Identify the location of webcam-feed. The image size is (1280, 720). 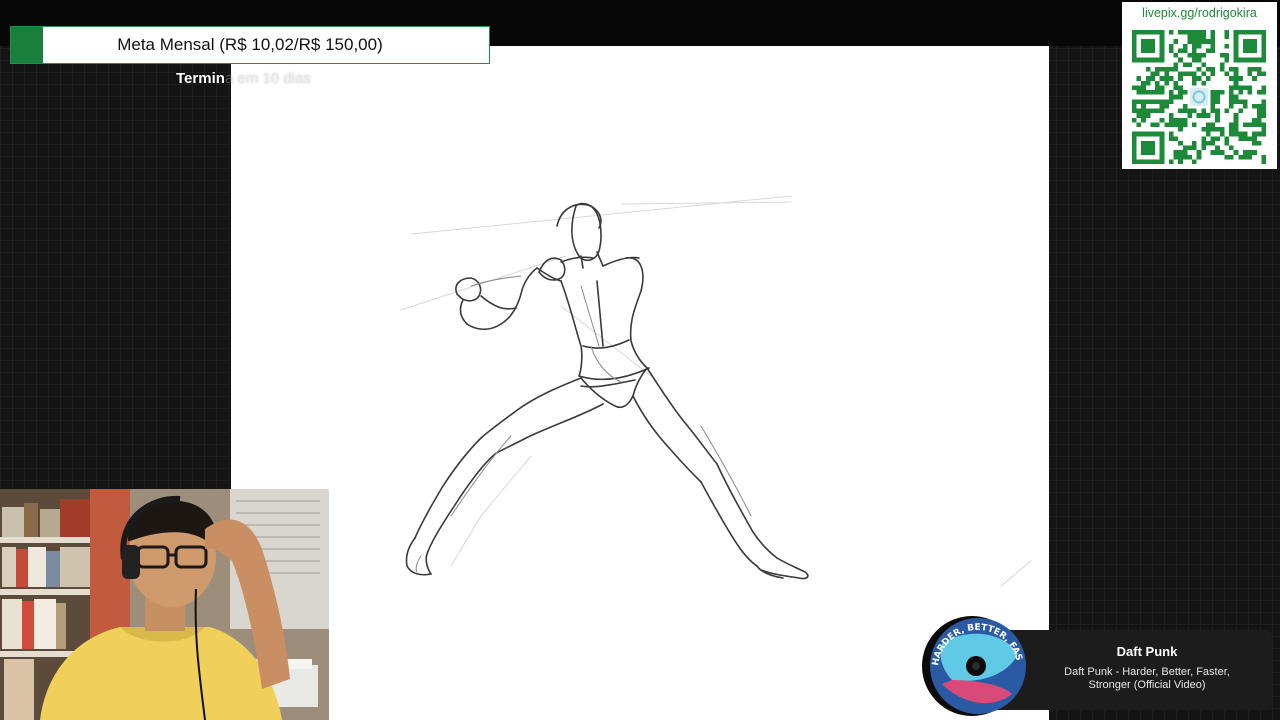
(164, 604).